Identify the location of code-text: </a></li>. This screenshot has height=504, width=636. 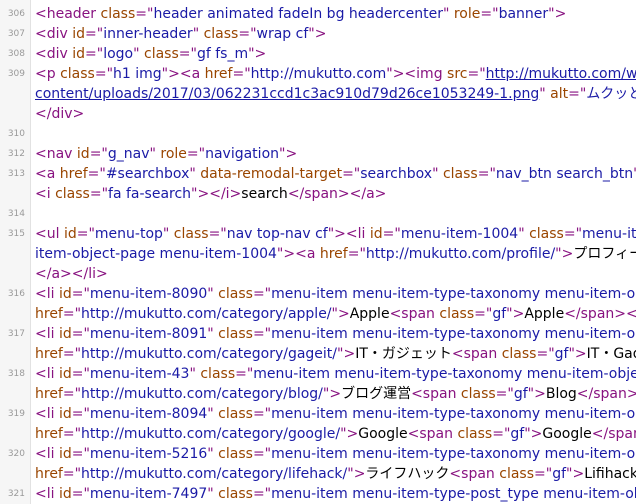
(71, 274).